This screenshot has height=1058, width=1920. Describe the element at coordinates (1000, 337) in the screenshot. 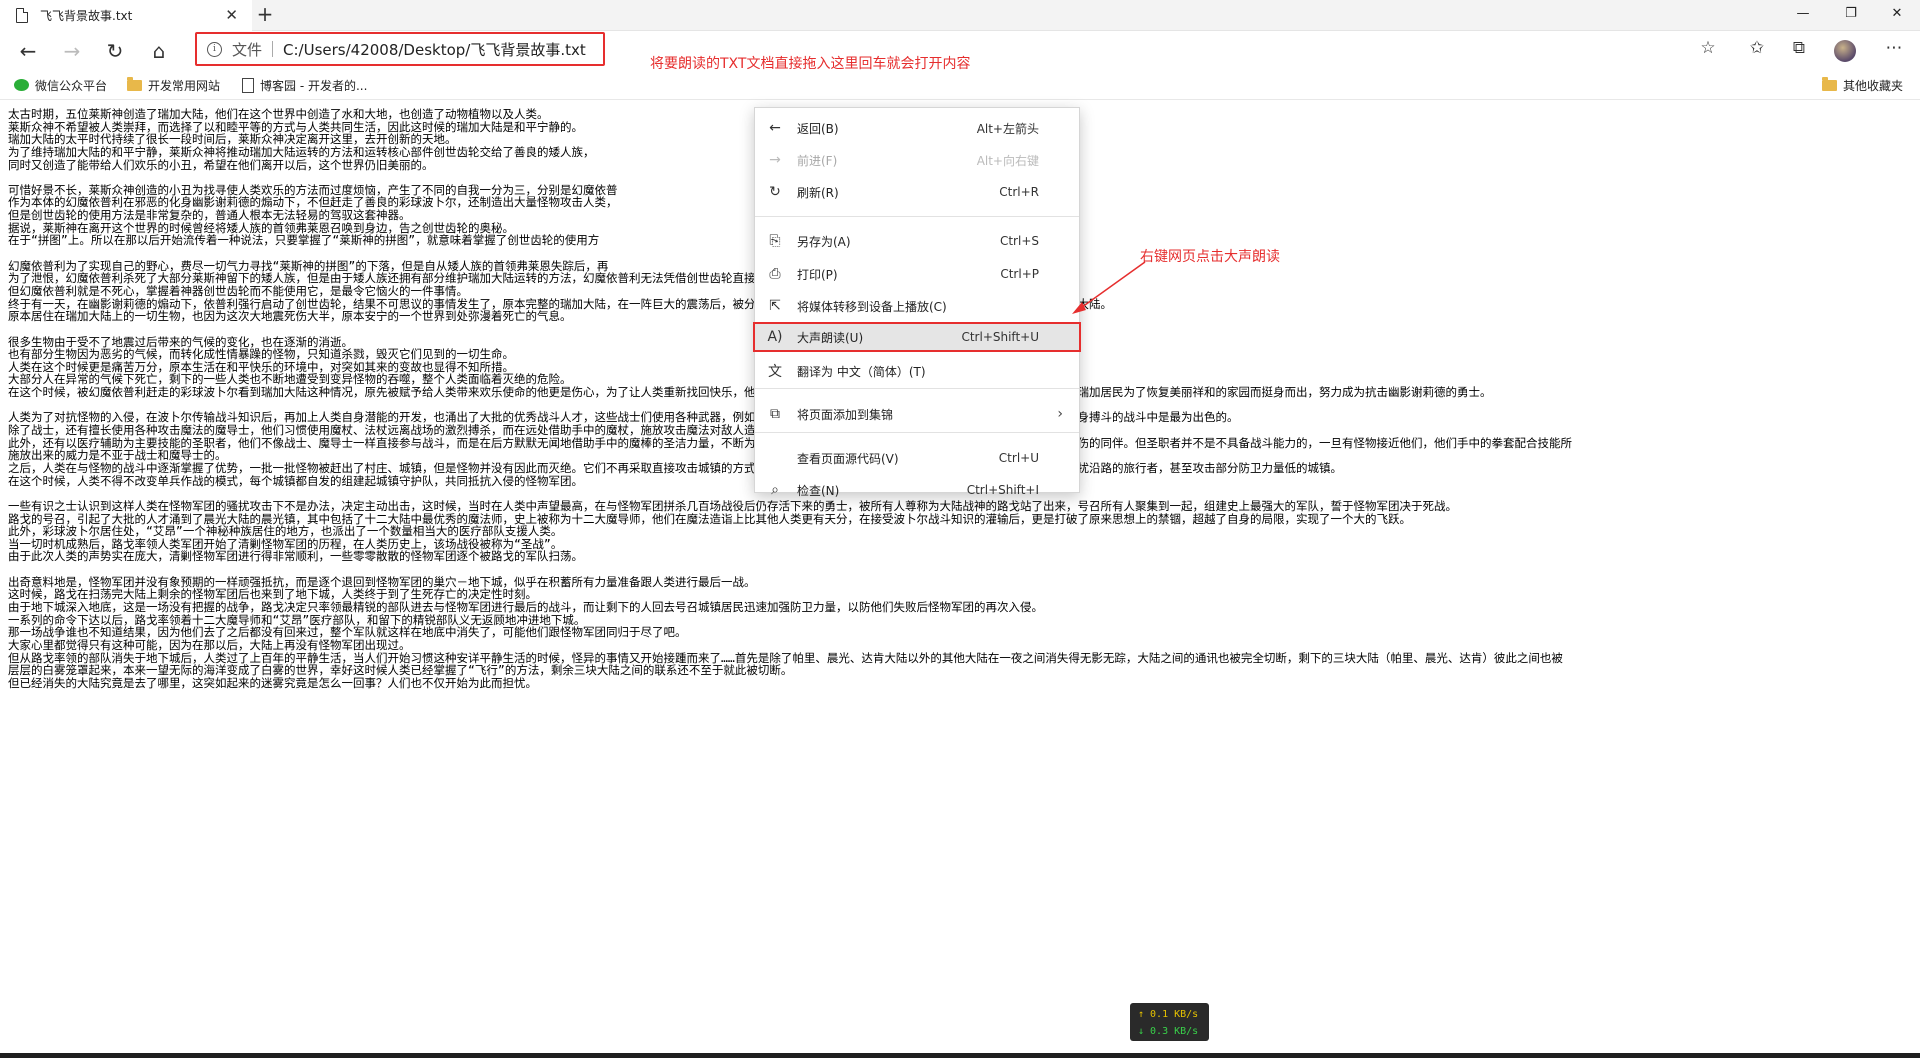

I see `menu-item-shortcut: Ctrl+Shift+U` at that location.